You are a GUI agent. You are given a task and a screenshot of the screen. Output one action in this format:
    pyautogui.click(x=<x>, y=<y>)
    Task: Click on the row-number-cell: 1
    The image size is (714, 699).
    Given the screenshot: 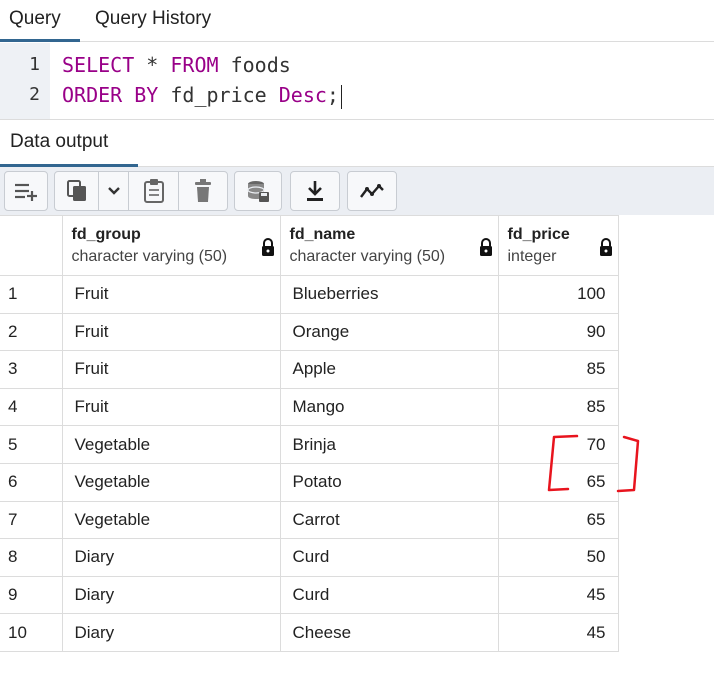 What is the action you would take?
    pyautogui.click(x=31, y=294)
    